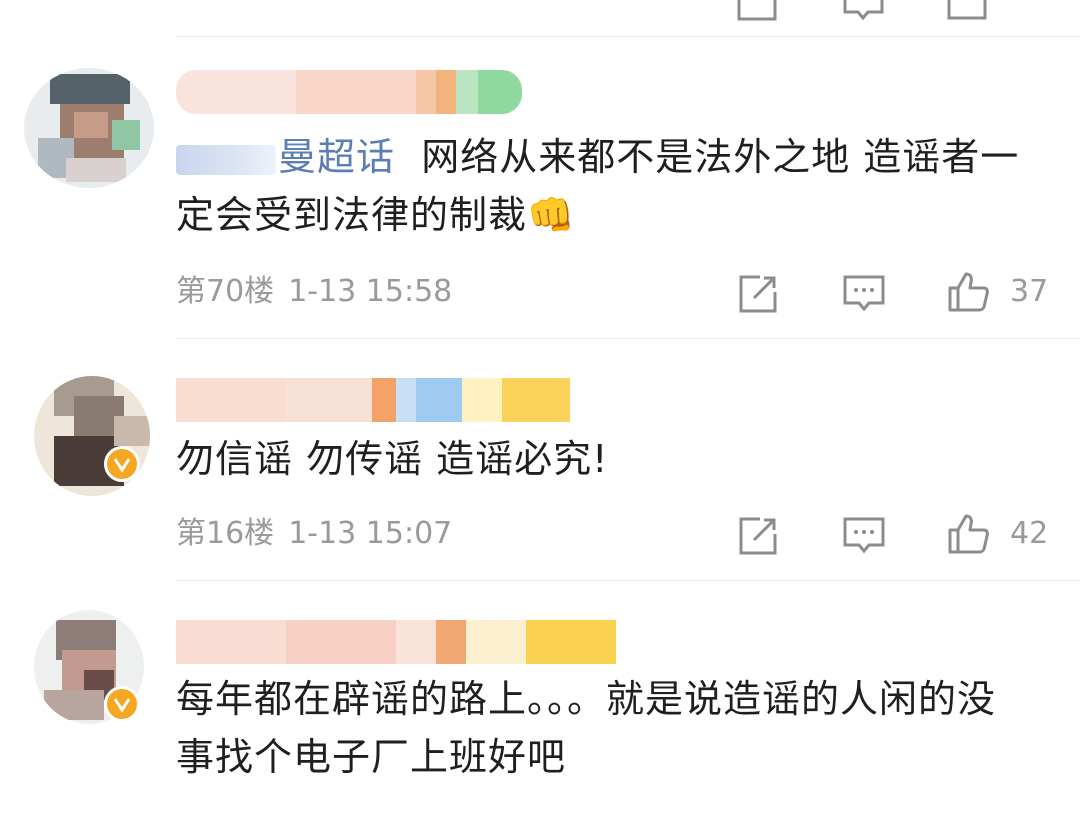 The width and height of the screenshot is (1080, 816). I want to click on comment-meta: 第16楼 1-13 15:07, so click(314, 534).